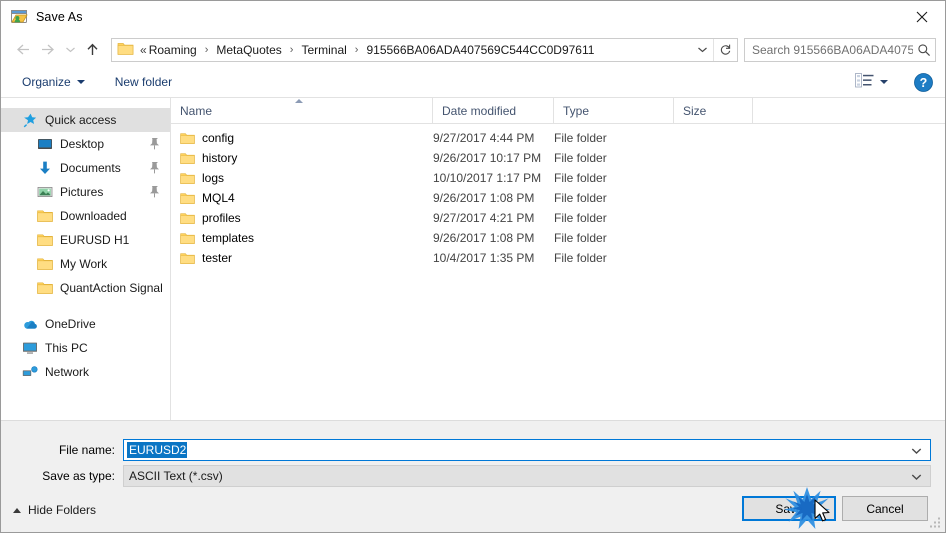 Image resolution: width=946 pixels, height=533 pixels. I want to click on sidebar-item-my-work: My Work, so click(85, 264).